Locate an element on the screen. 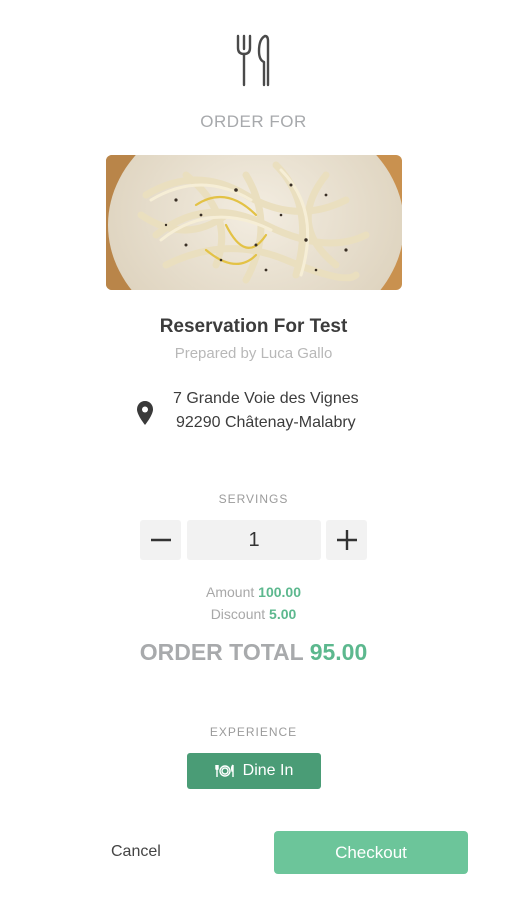 The image size is (507, 900). discount-label: Discount is located at coordinates (238, 614).